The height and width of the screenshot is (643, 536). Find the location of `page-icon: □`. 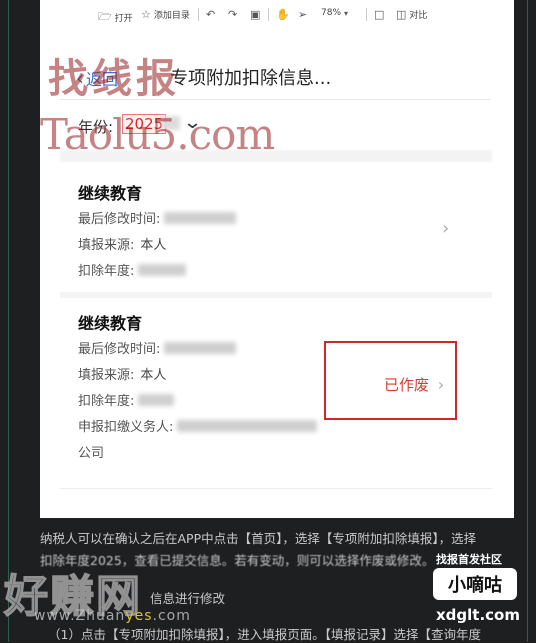

page-icon: □ is located at coordinates (379, 14).